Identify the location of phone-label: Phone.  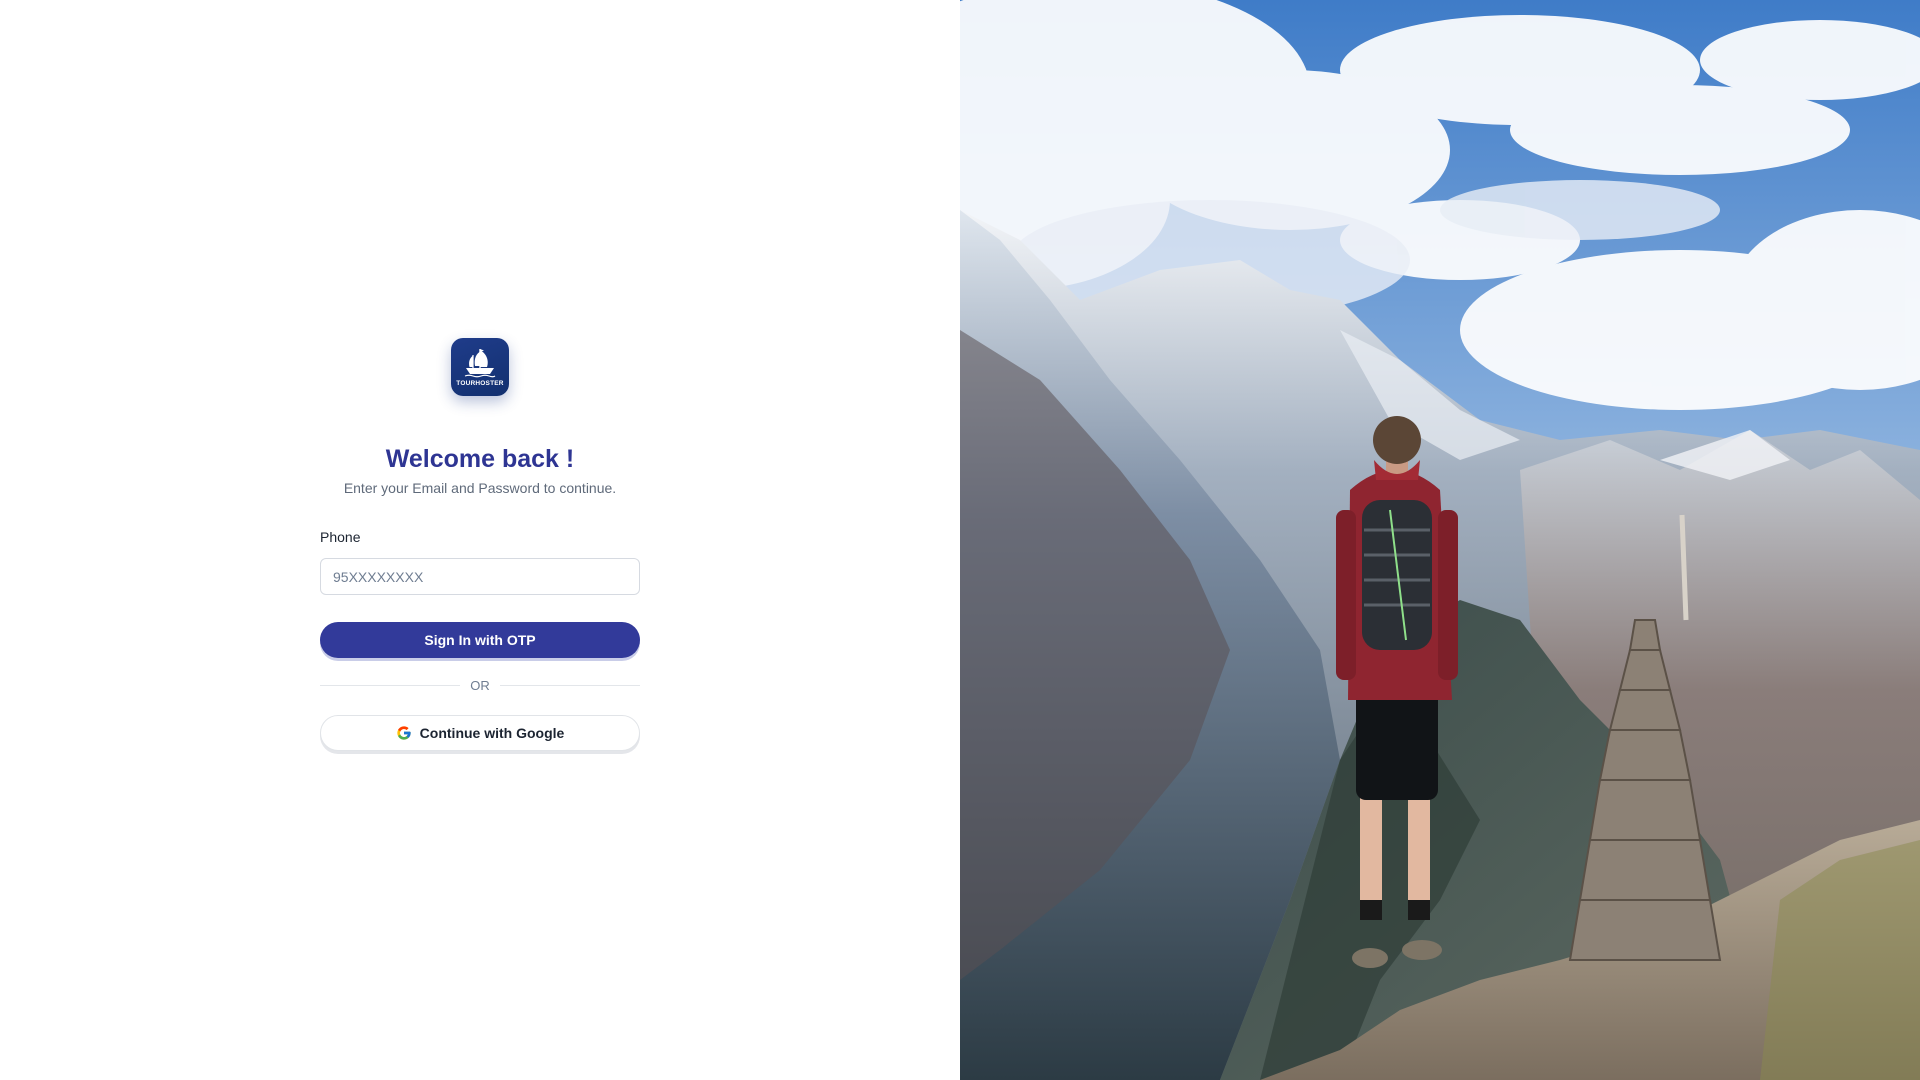
(340, 537).